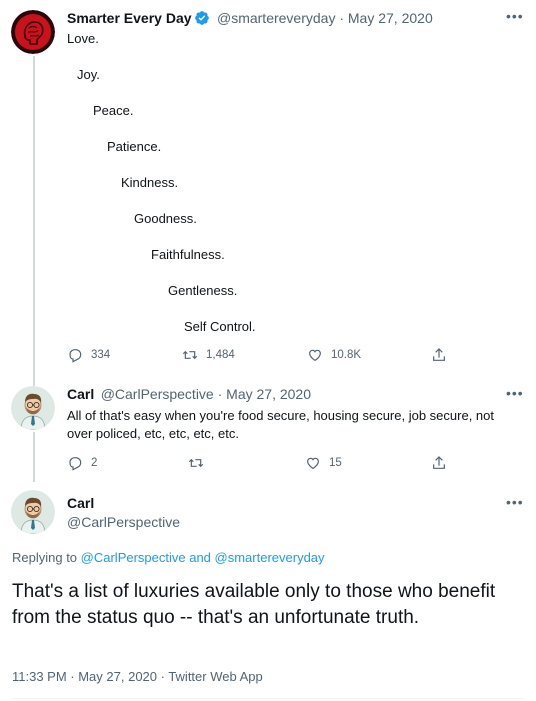 The width and height of the screenshot is (536, 701). I want to click on retweet-count: 1,484, so click(220, 355).